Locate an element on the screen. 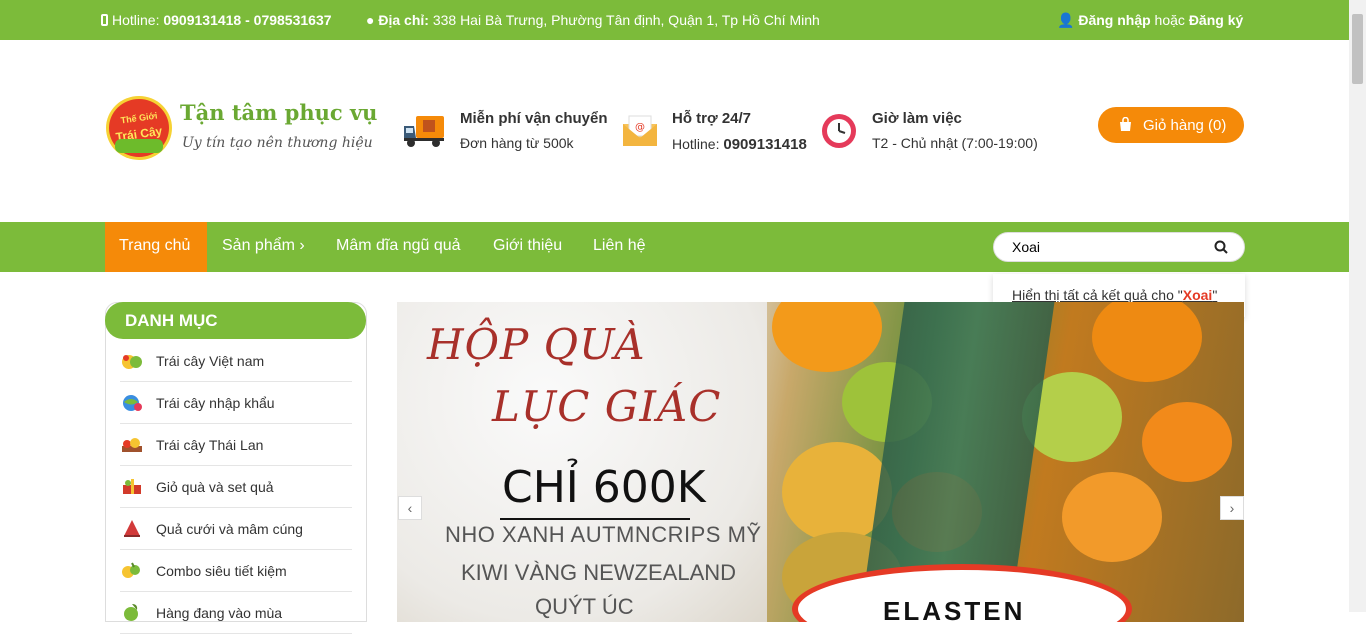 This screenshot has width=1366, height=634. category-label: Giỏ quà và set quả is located at coordinates (215, 487).